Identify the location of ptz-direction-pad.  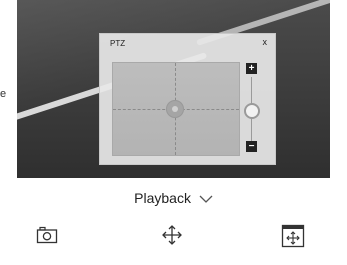
(176, 109).